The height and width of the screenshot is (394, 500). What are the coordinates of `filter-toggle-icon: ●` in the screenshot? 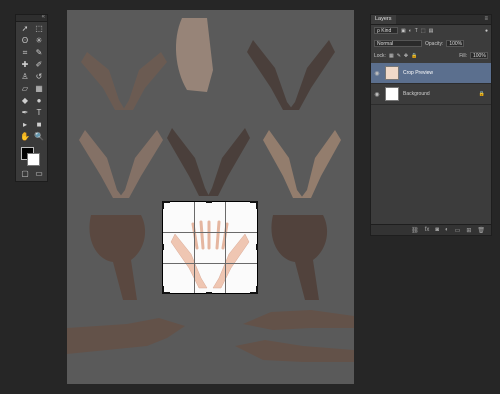 It's located at (486, 31).